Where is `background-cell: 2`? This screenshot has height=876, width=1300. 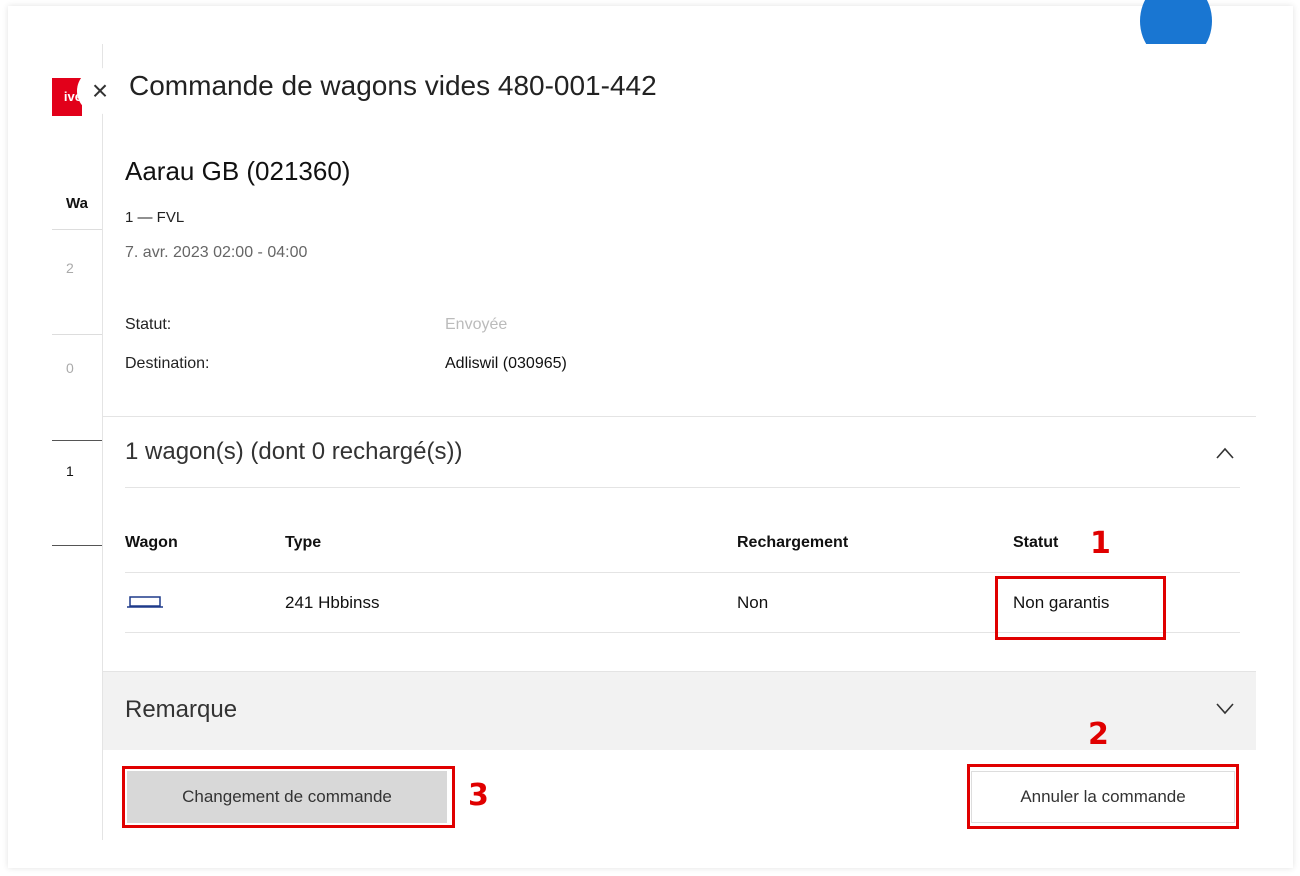
background-cell: 2 is located at coordinates (70, 268).